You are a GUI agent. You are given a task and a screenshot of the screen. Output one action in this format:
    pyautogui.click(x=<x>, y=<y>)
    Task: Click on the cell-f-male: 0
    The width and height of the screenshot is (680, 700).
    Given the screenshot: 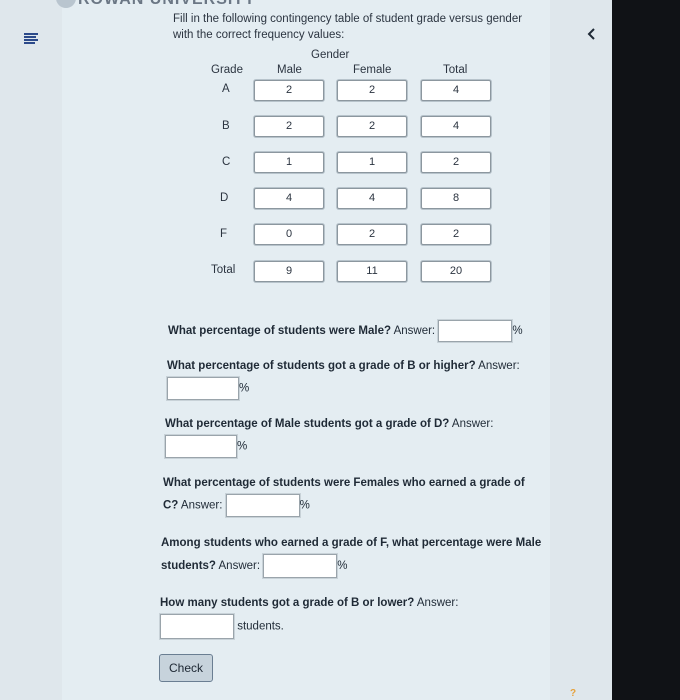 What is the action you would take?
    pyautogui.click(x=289, y=234)
    